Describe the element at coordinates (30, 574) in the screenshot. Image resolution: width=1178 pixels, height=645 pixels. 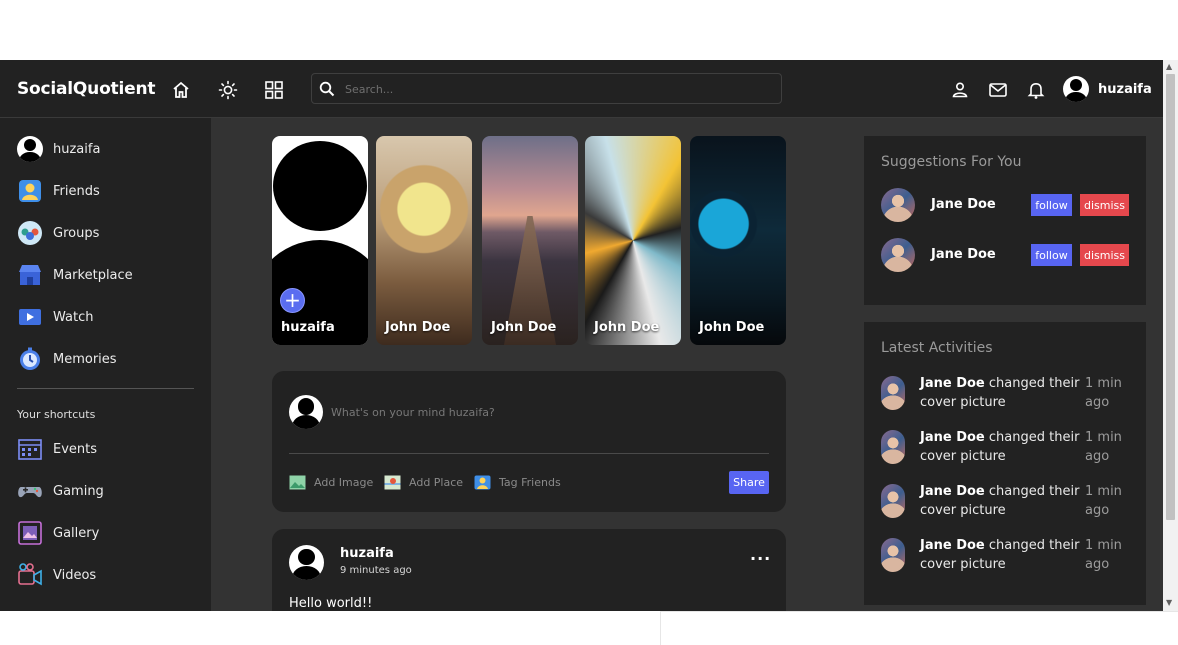
I see `videos-icon` at that location.